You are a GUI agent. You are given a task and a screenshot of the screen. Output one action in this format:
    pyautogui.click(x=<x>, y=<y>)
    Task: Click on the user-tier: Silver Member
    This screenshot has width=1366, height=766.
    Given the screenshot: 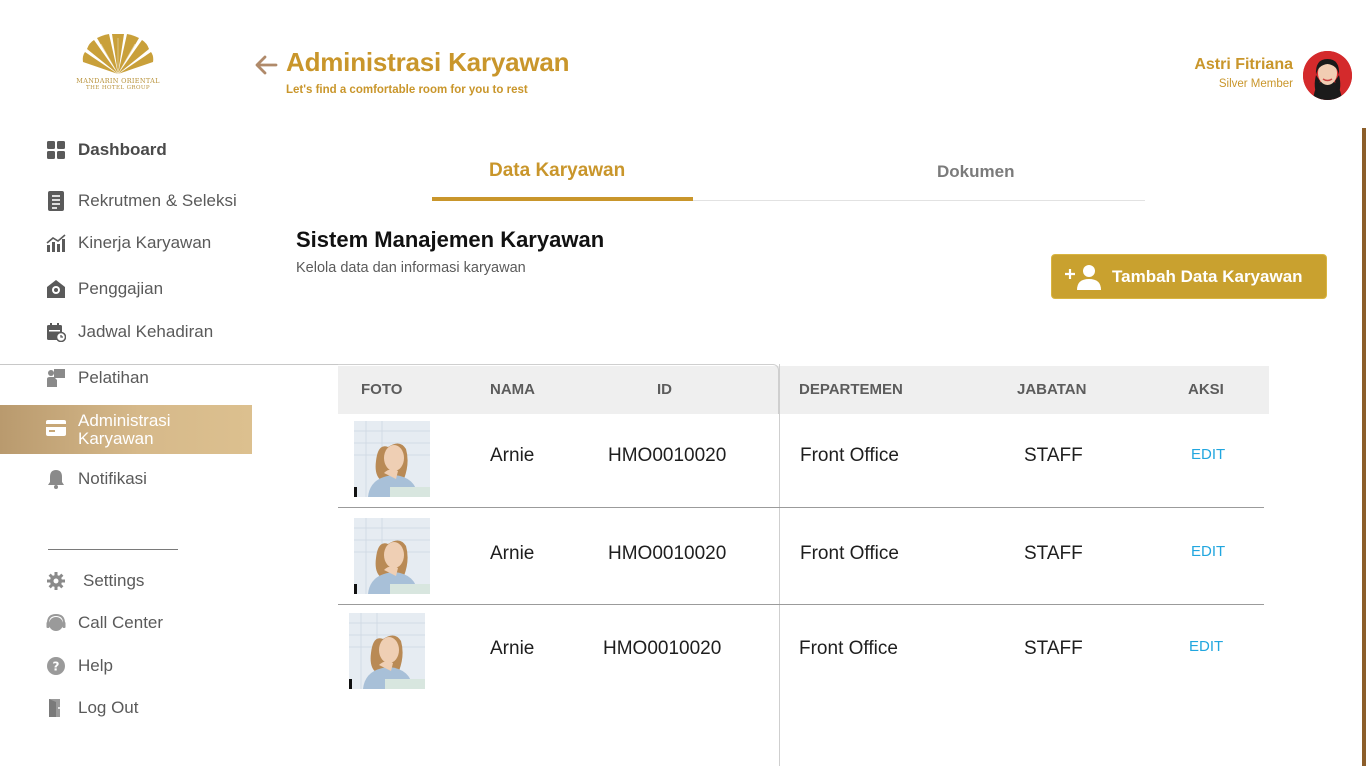 What is the action you would take?
    pyautogui.click(x=1255, y=84)
    